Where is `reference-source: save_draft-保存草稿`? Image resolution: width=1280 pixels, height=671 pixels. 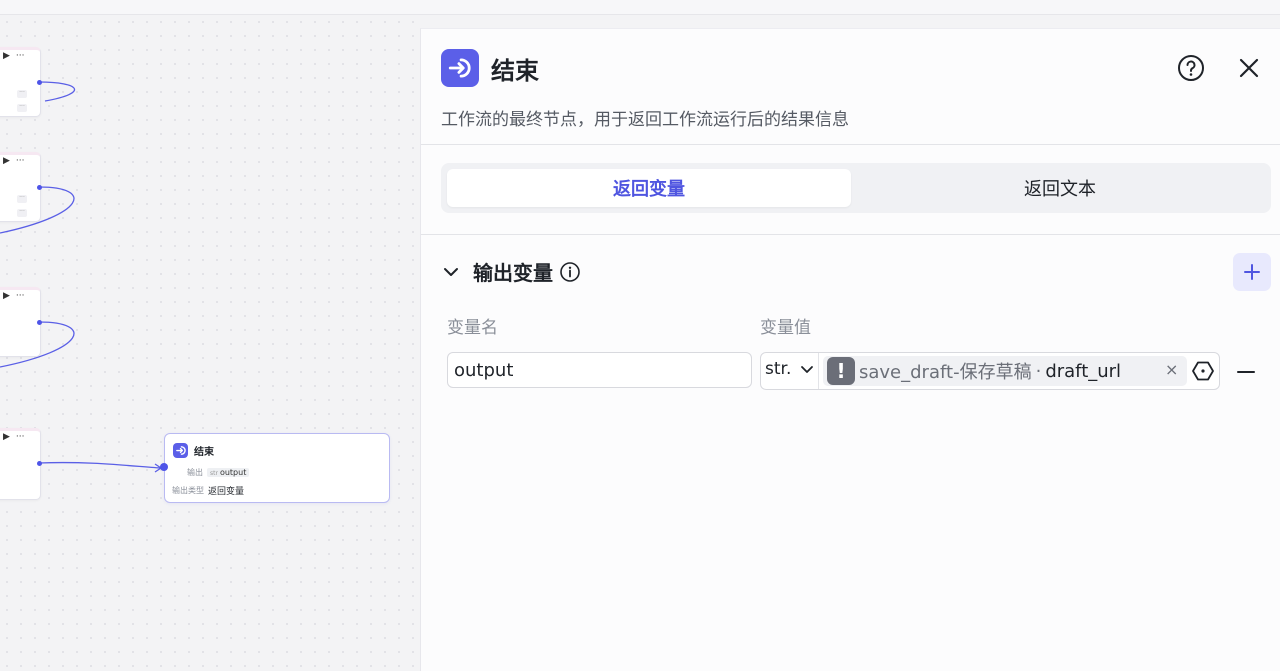 reference-source: save_draft-保存草稿 is located at coordinates (945, 372).